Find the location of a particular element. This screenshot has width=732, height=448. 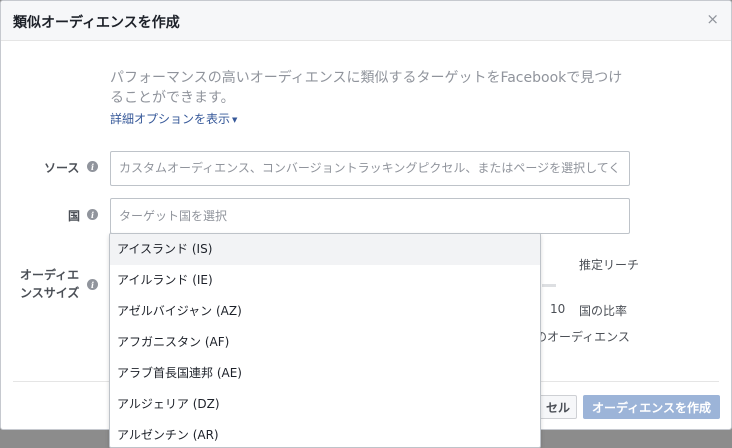

audience-size-slider-track is located at coordinates (549, 285).